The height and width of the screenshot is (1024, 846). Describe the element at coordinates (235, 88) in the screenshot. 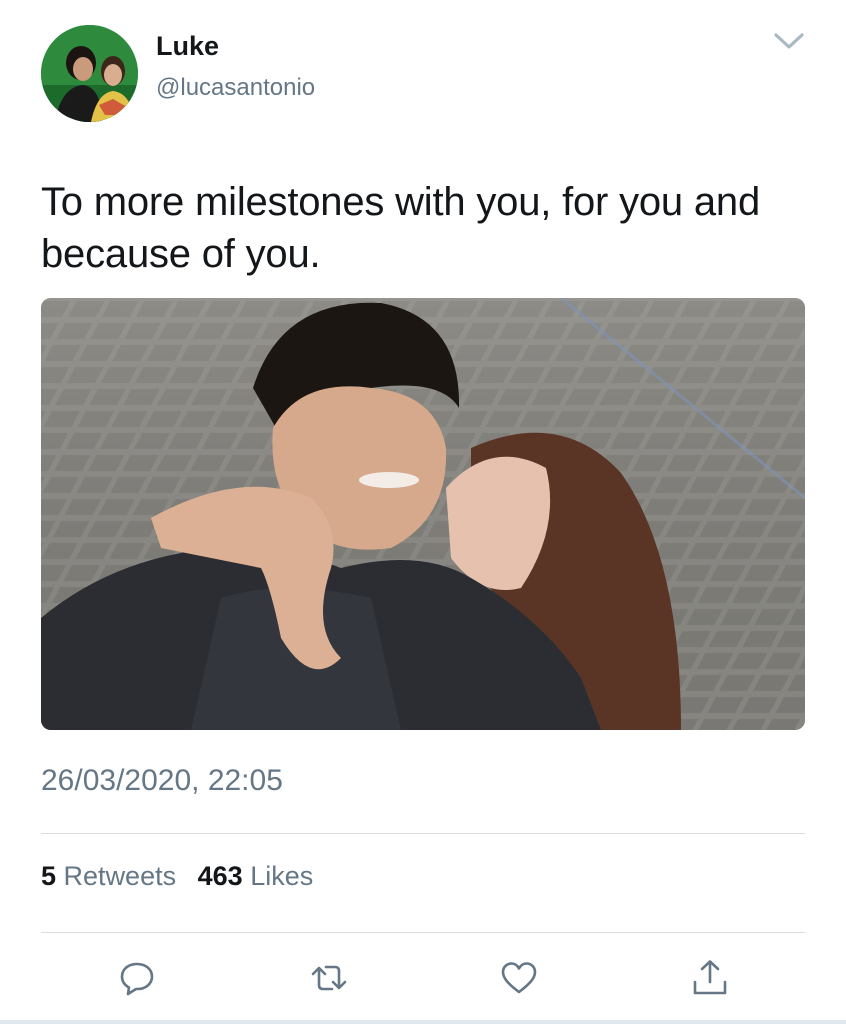

I see `user-handle: @lucasantonio` at that location.